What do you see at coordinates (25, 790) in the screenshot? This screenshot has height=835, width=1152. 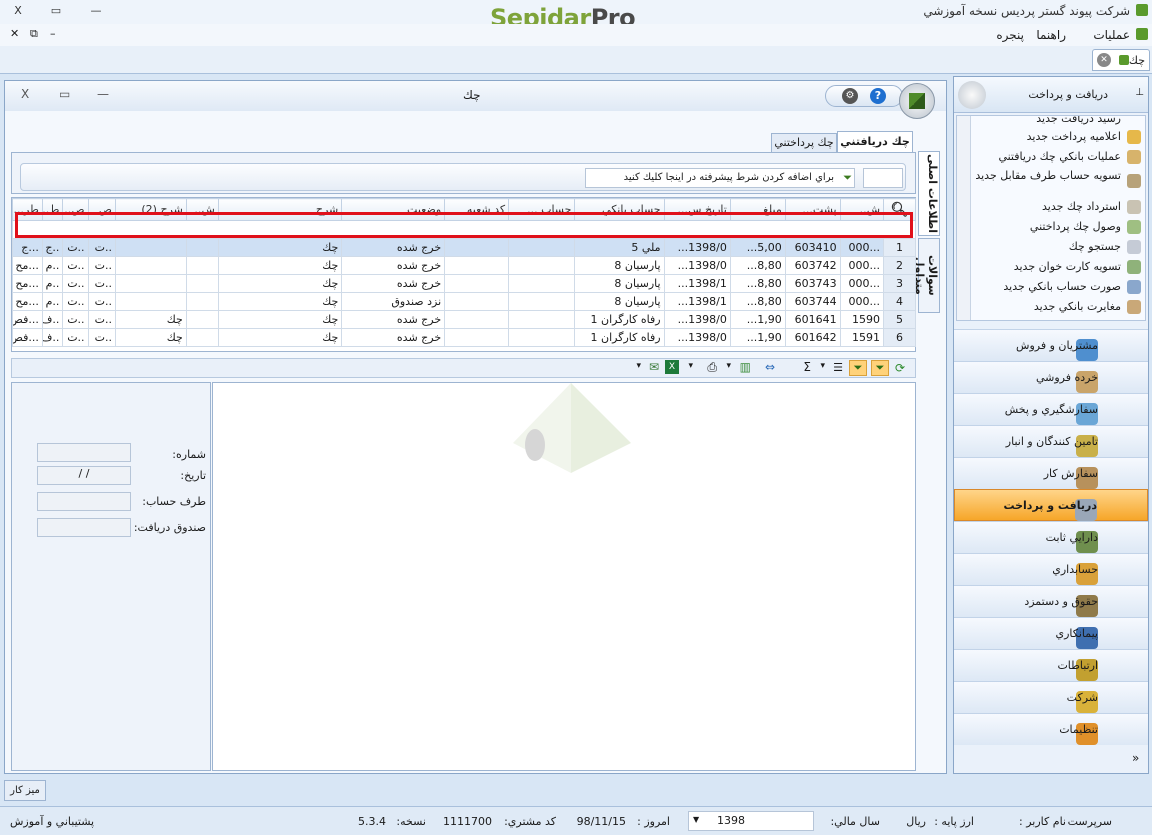 I see `desk-button: ميز کار` at bounding box center [25, 790].